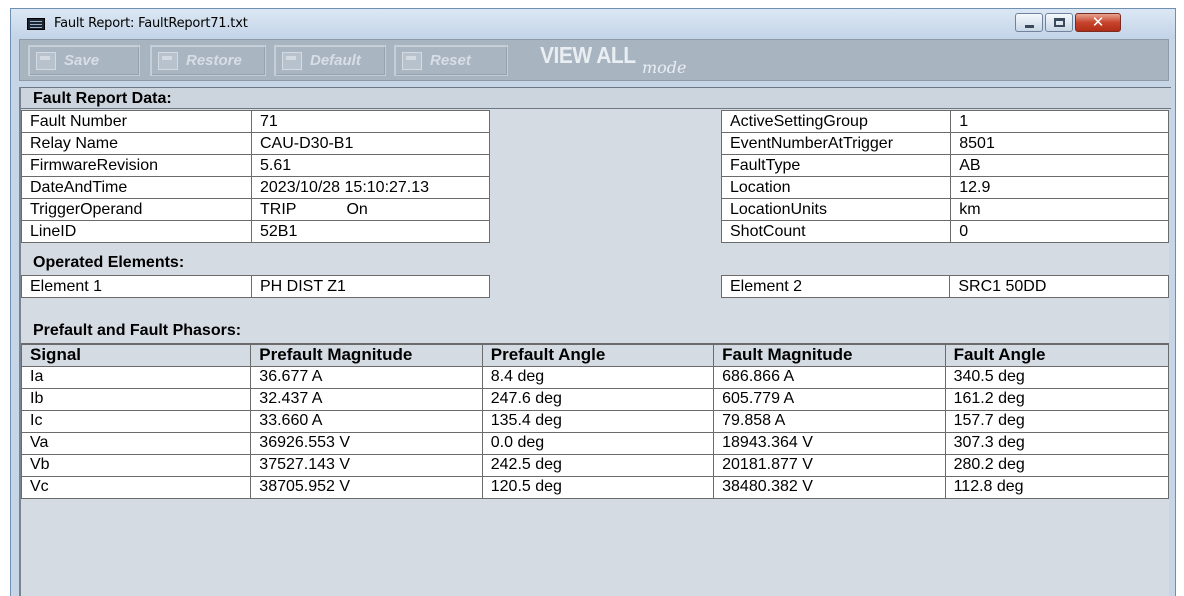 The width and height of the screenshot is (1184, 596). Describe the element at coordinates (835, 286) in the screenshot. I see `element-2-label: Element 2` at that location.